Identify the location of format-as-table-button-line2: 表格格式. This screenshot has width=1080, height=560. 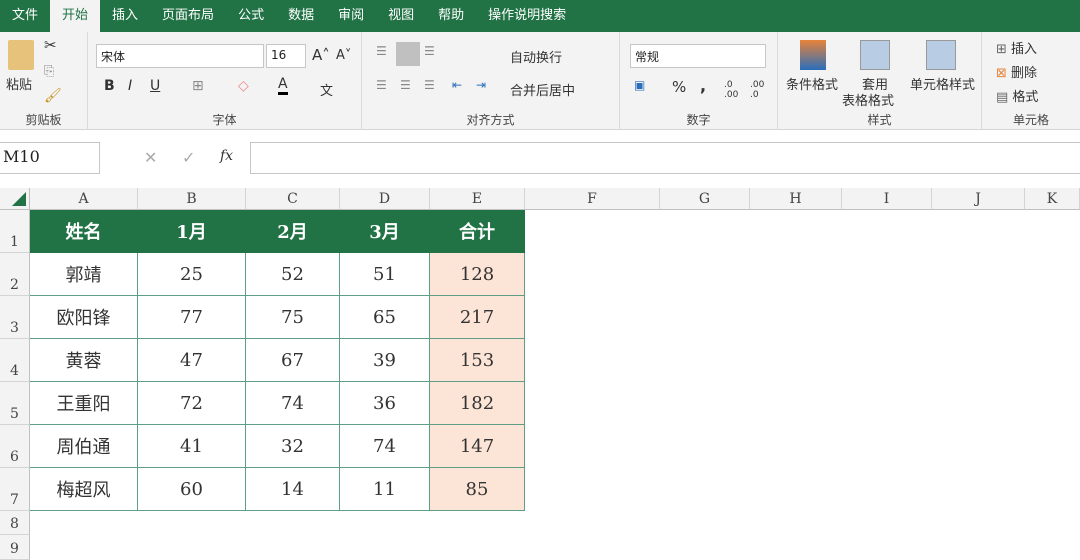
(868, 99).